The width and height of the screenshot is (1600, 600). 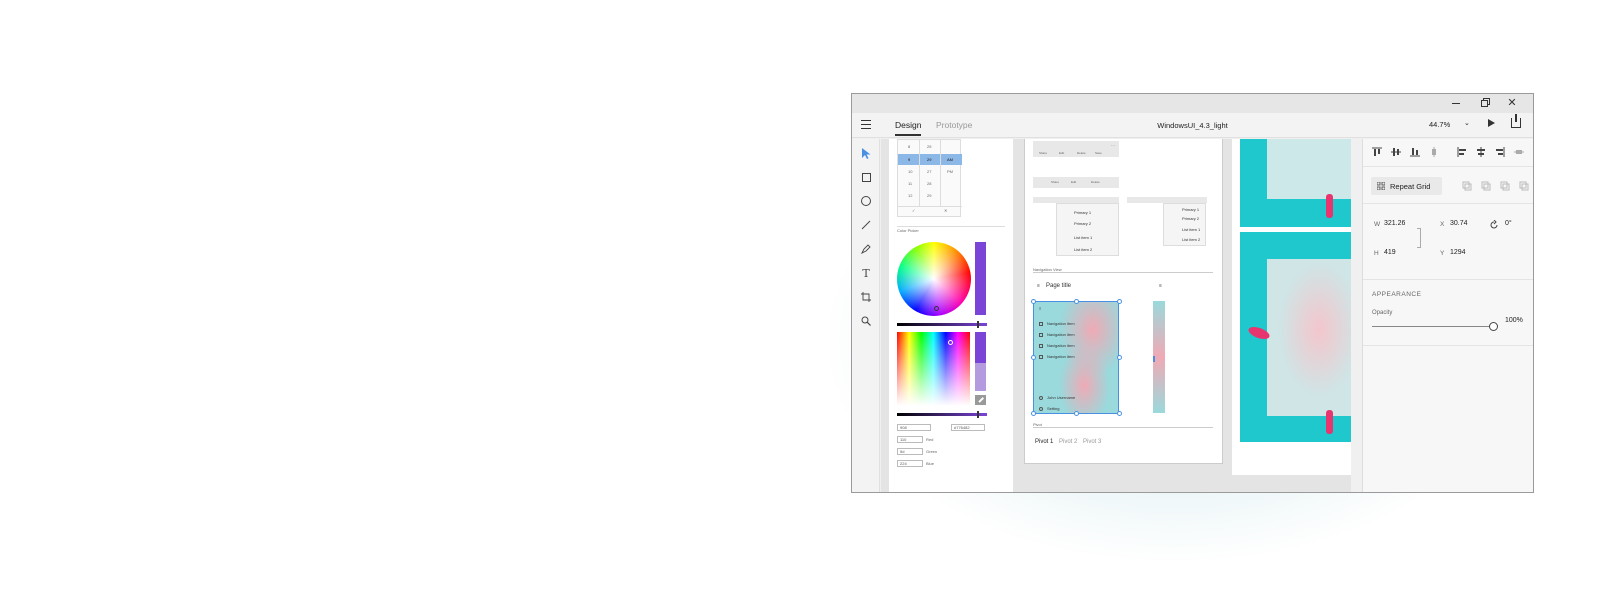 What do you see at coordinates (866, 321) in the screenshot?
I see `zoom-icon` at bounding box center [866, 321].